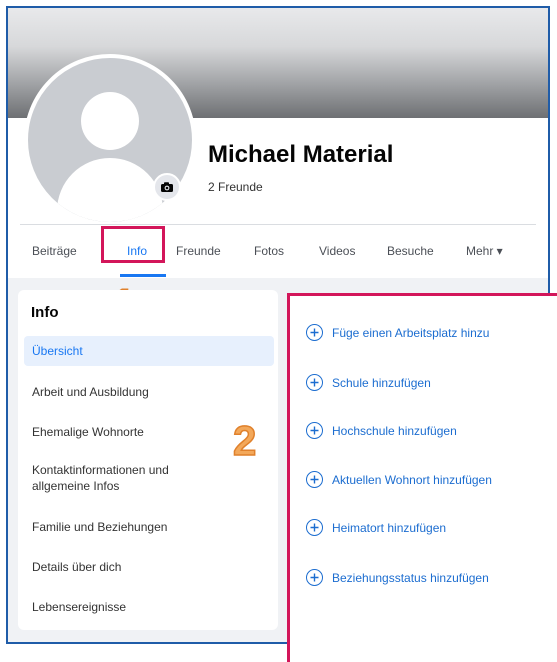 This screenshot has height=662, width=557. I want to click on action-label: Hochschule hinzufügen, so click(394, 430).